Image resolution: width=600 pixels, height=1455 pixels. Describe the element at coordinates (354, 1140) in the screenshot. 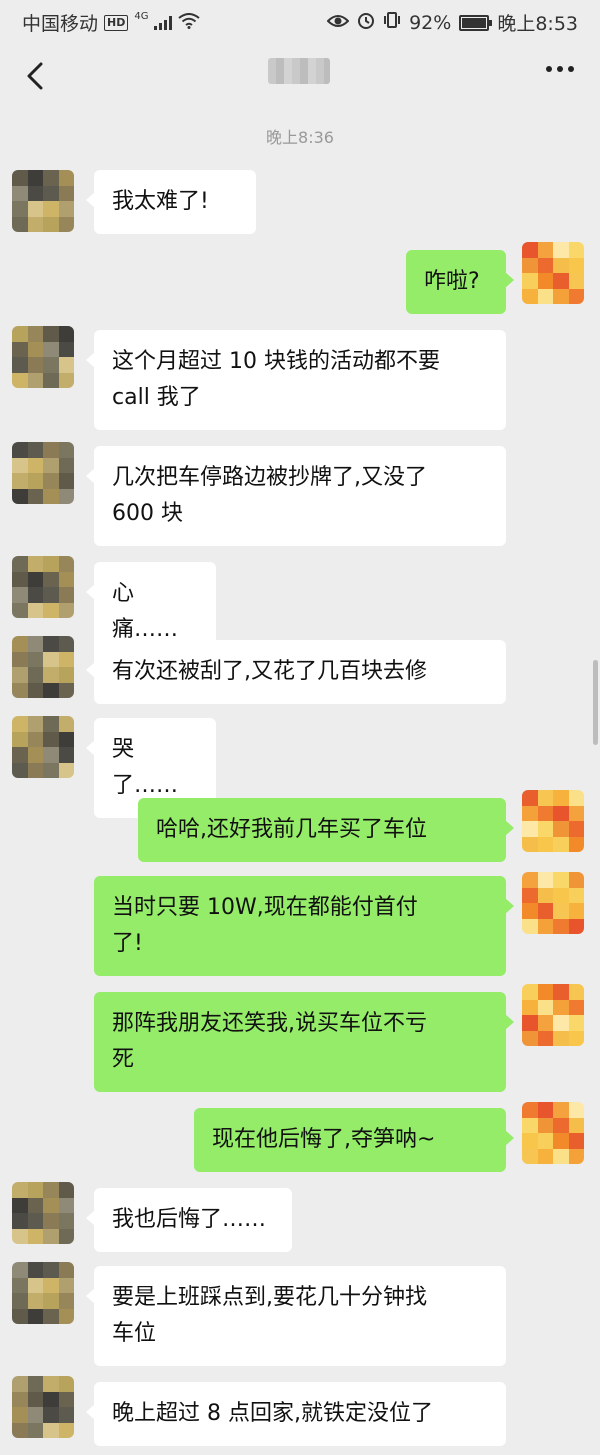

I see `message-bubble: 现在他后悔了,夺笋呐~` at that location.